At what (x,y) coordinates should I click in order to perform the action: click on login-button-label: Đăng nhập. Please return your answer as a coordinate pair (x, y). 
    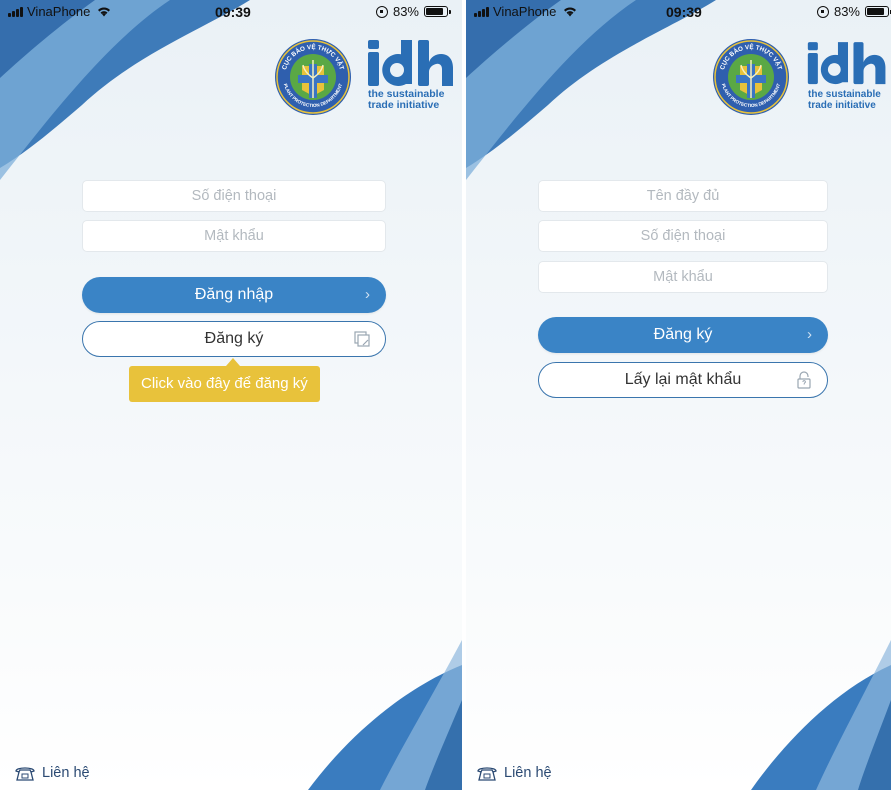
    Looking at the image, I should click on (234, 294).